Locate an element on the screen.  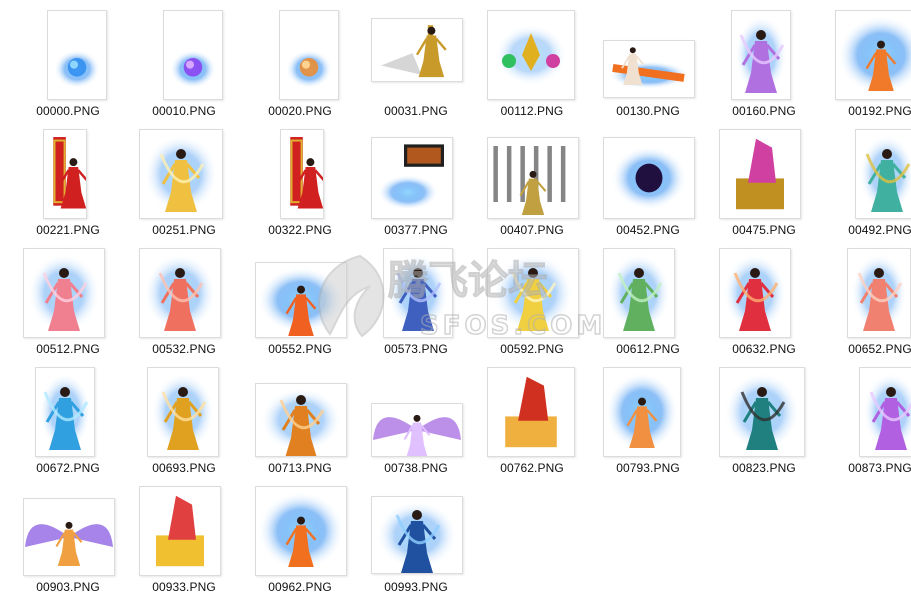
file-item: 00693.PNG is located at coordinates (184, 422).